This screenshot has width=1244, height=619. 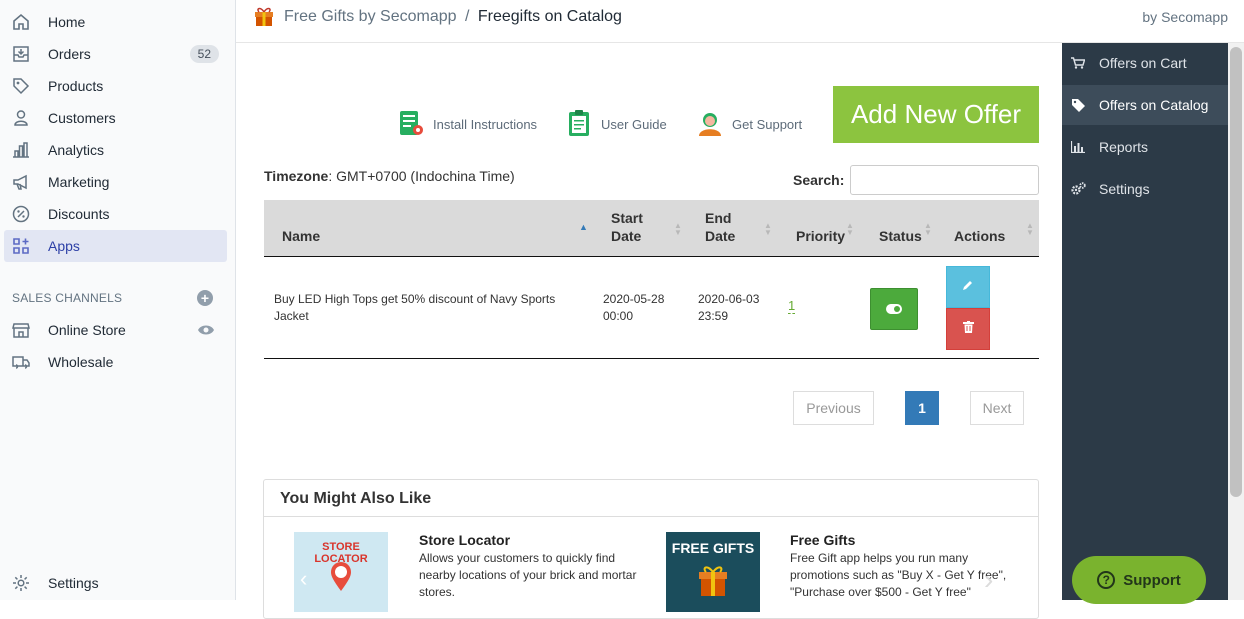 I want to click on support-label: Support, so click(x=1152, y=580).